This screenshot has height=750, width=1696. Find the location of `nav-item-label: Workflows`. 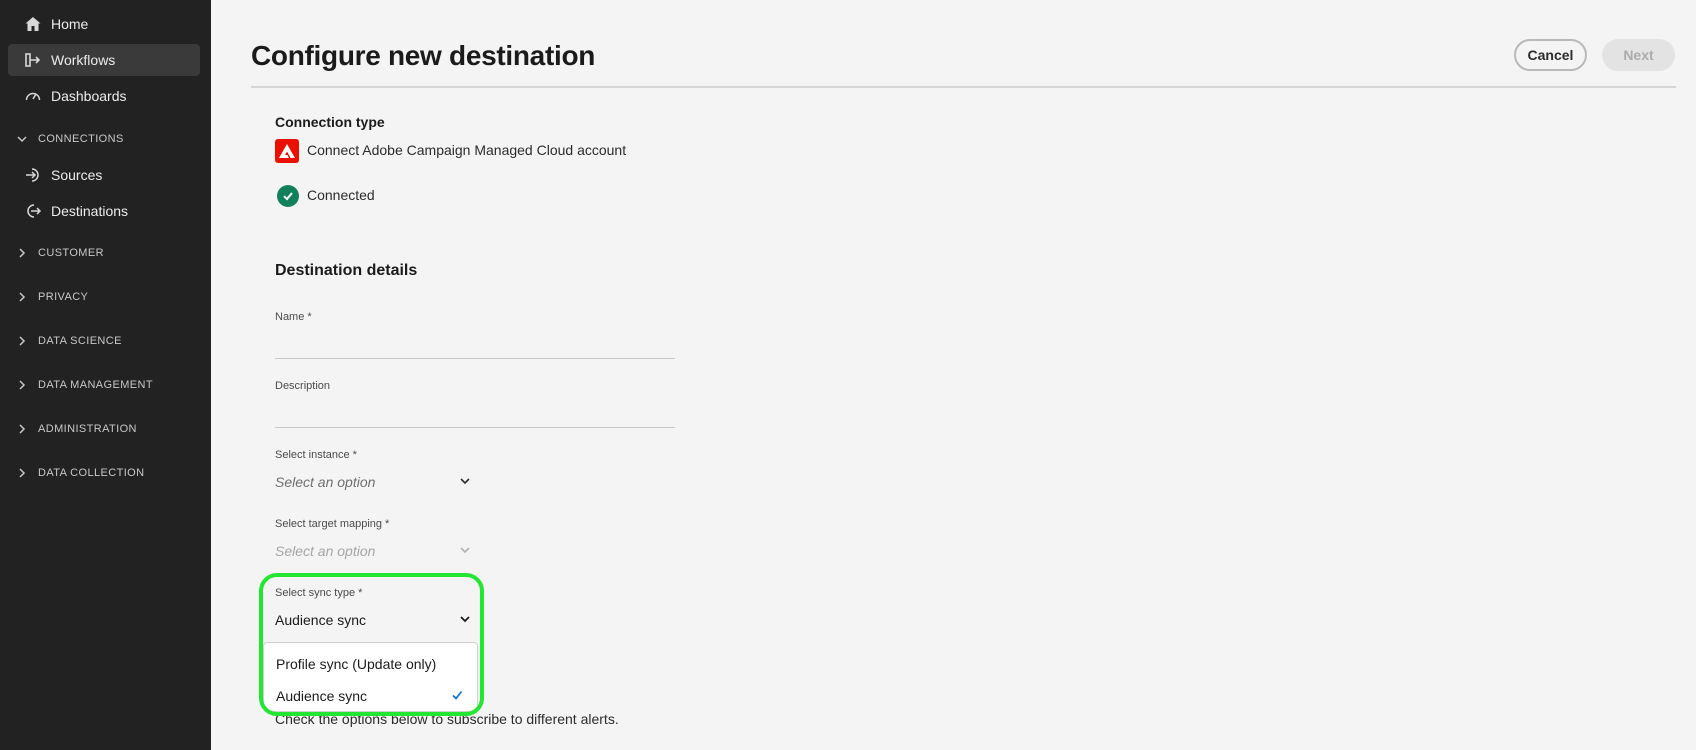

nav-item-label: Workflows is located at coordinates (83, 60).